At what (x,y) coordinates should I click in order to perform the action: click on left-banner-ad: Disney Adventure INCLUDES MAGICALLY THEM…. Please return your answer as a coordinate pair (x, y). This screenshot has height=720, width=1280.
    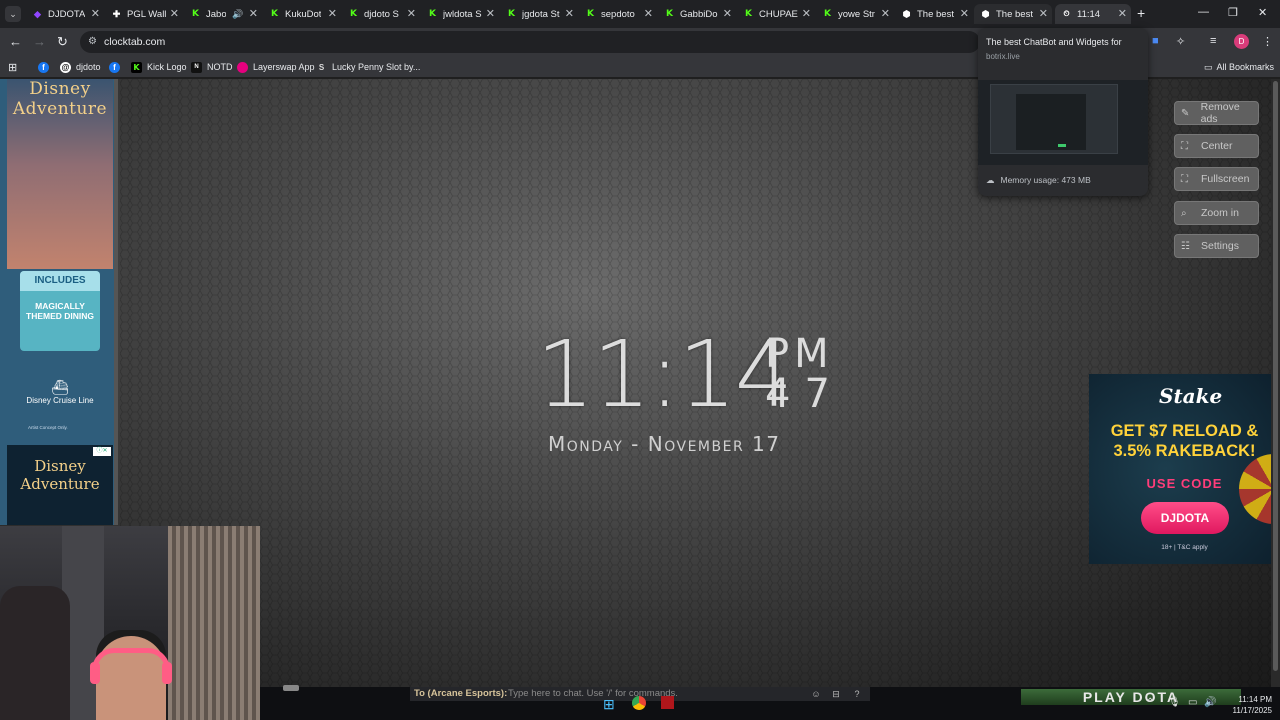
    Looking at the image, I should click on (59, 302).